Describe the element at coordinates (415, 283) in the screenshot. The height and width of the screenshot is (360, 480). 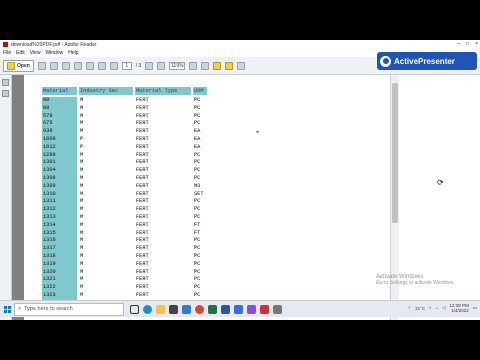
I see `activate-line-2: Go to Settings to activate Windows.` at that location.